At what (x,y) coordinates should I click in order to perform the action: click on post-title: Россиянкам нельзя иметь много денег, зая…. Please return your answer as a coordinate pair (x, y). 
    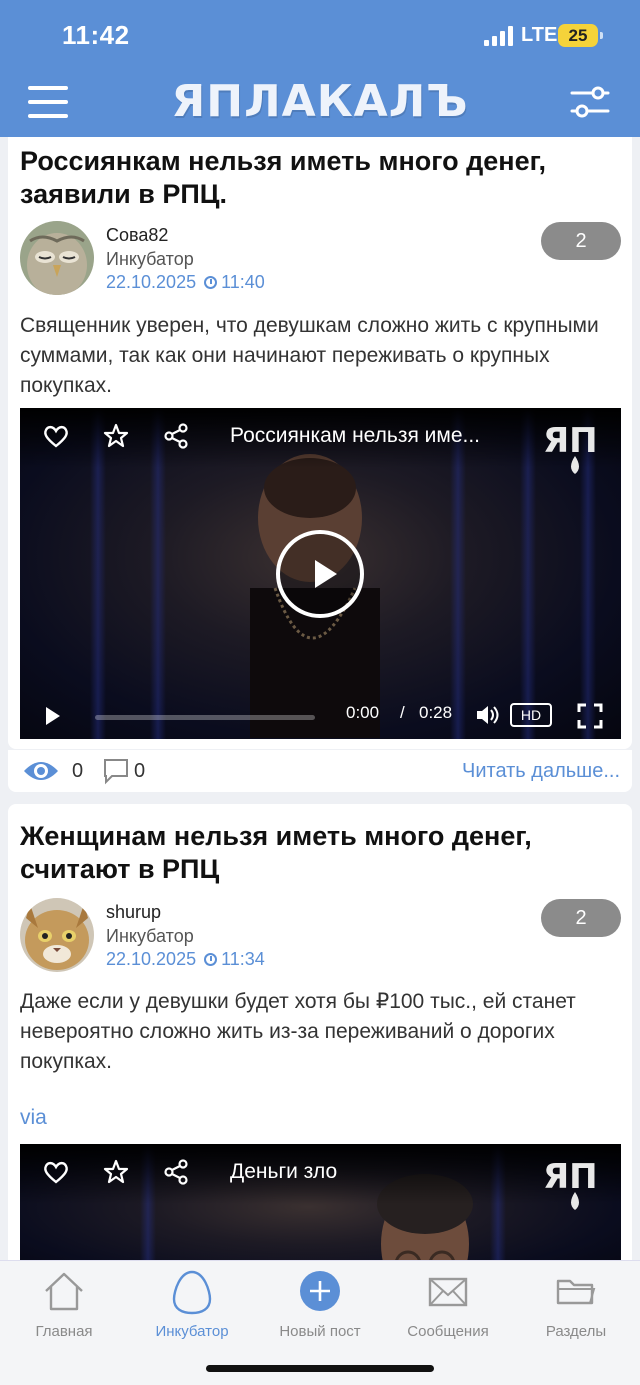
    Looking at the image, I should click on (320, 178).